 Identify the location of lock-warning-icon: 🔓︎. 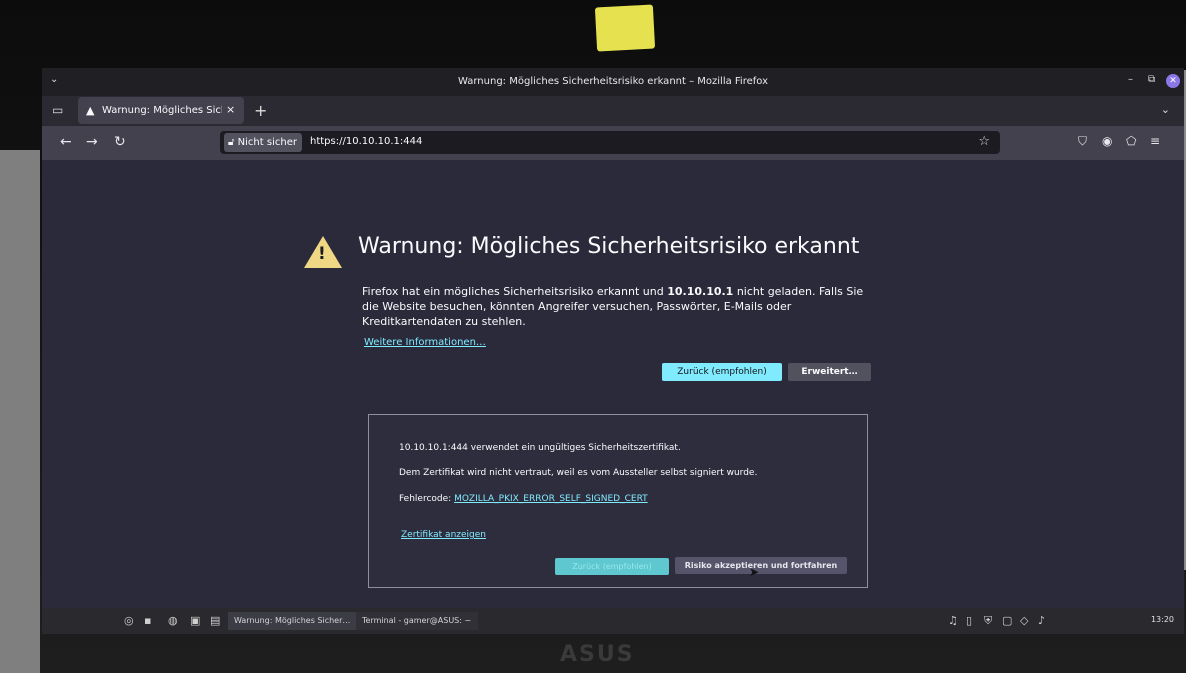
(231, 142).